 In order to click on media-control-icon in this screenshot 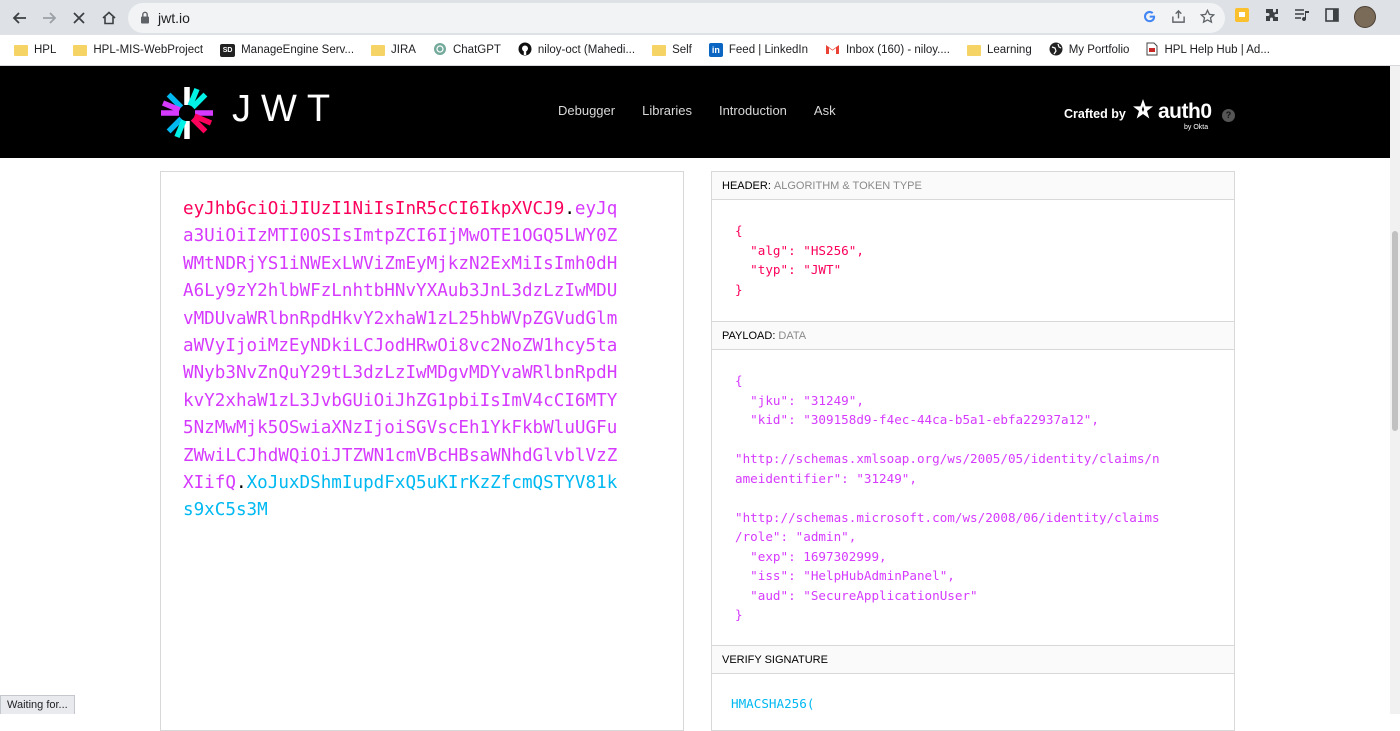, I will do `click(1302, 17)`.